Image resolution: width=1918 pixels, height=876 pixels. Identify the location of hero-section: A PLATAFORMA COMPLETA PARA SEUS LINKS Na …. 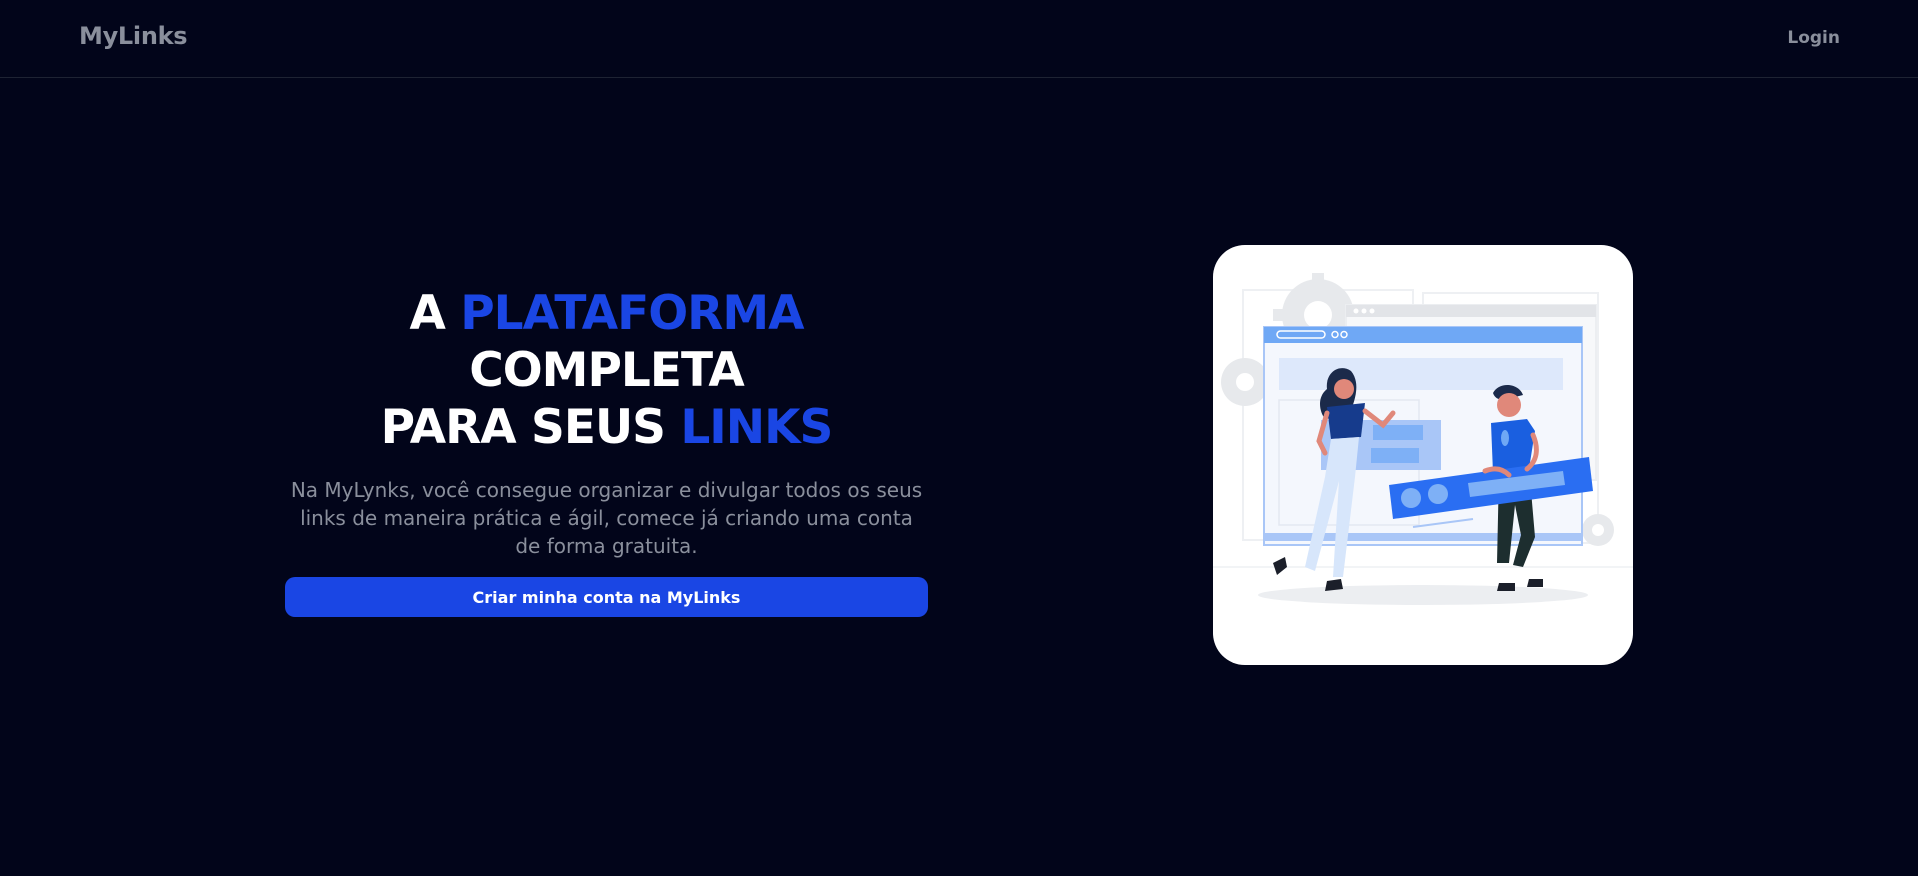
(606, 422).